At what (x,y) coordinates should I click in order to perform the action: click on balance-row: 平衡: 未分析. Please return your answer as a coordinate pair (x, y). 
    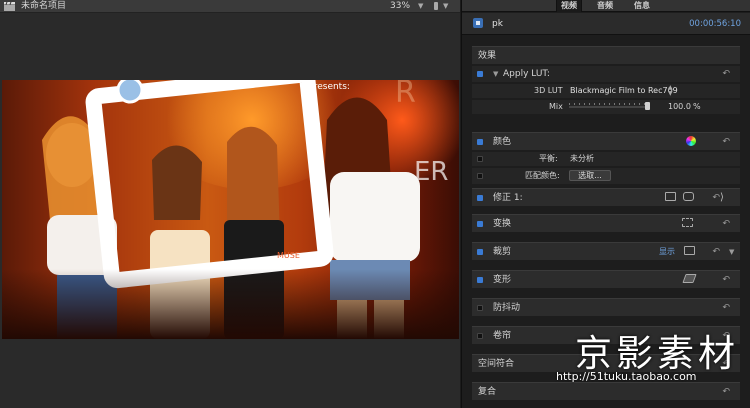
    Looking at the image, I should click on (606, 159).